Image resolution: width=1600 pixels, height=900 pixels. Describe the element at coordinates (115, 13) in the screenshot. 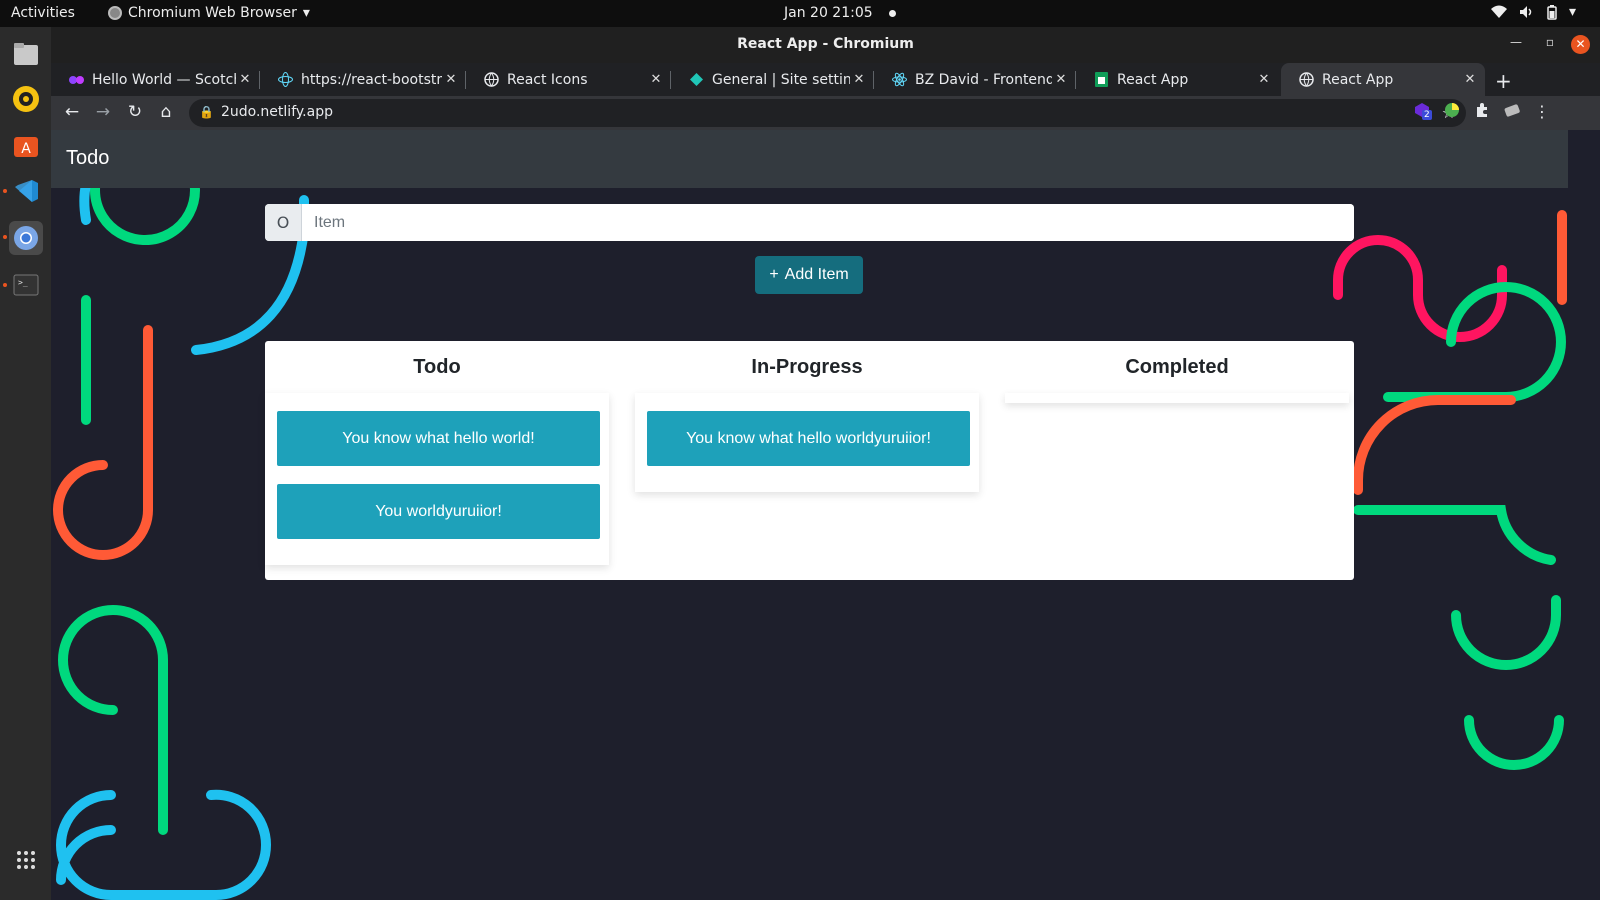

I see `chromium-icon` at that location.